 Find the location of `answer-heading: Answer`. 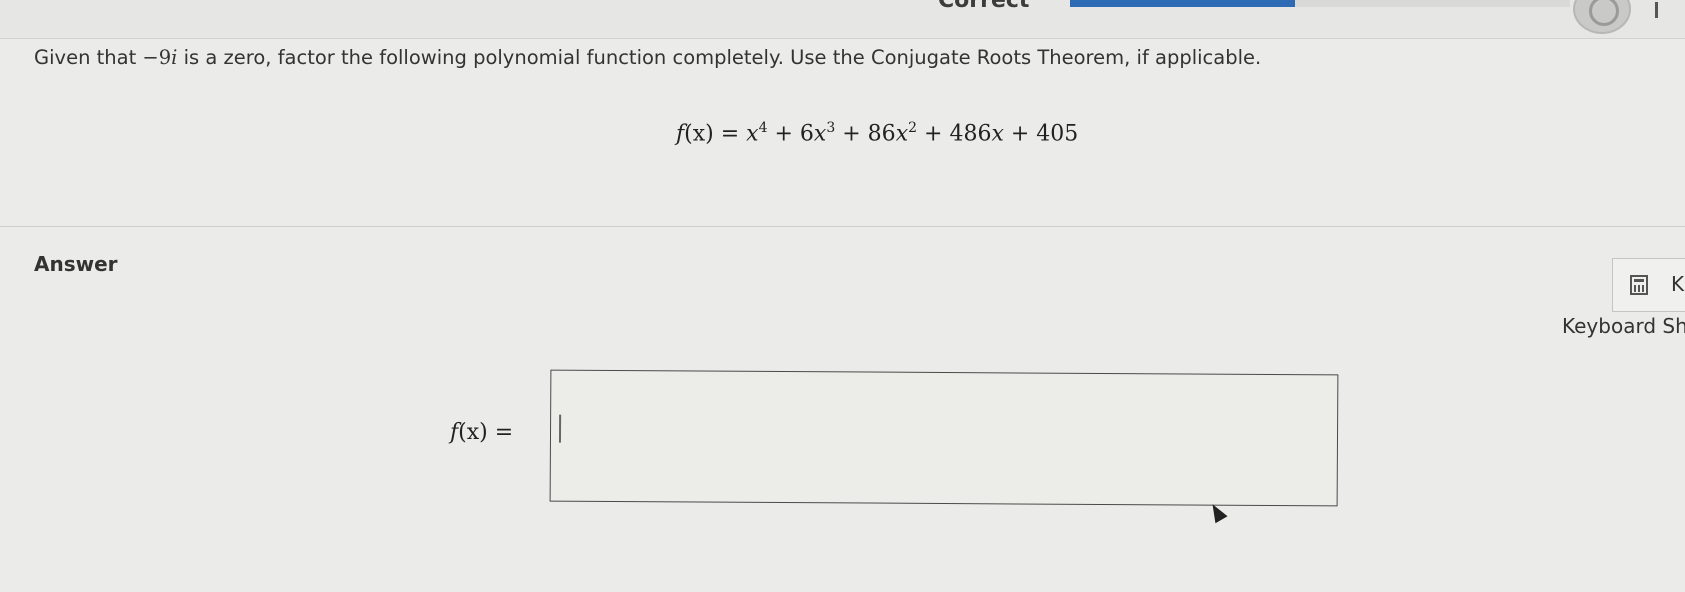

answer-heading: Answer is located at coordinates (76, 264).